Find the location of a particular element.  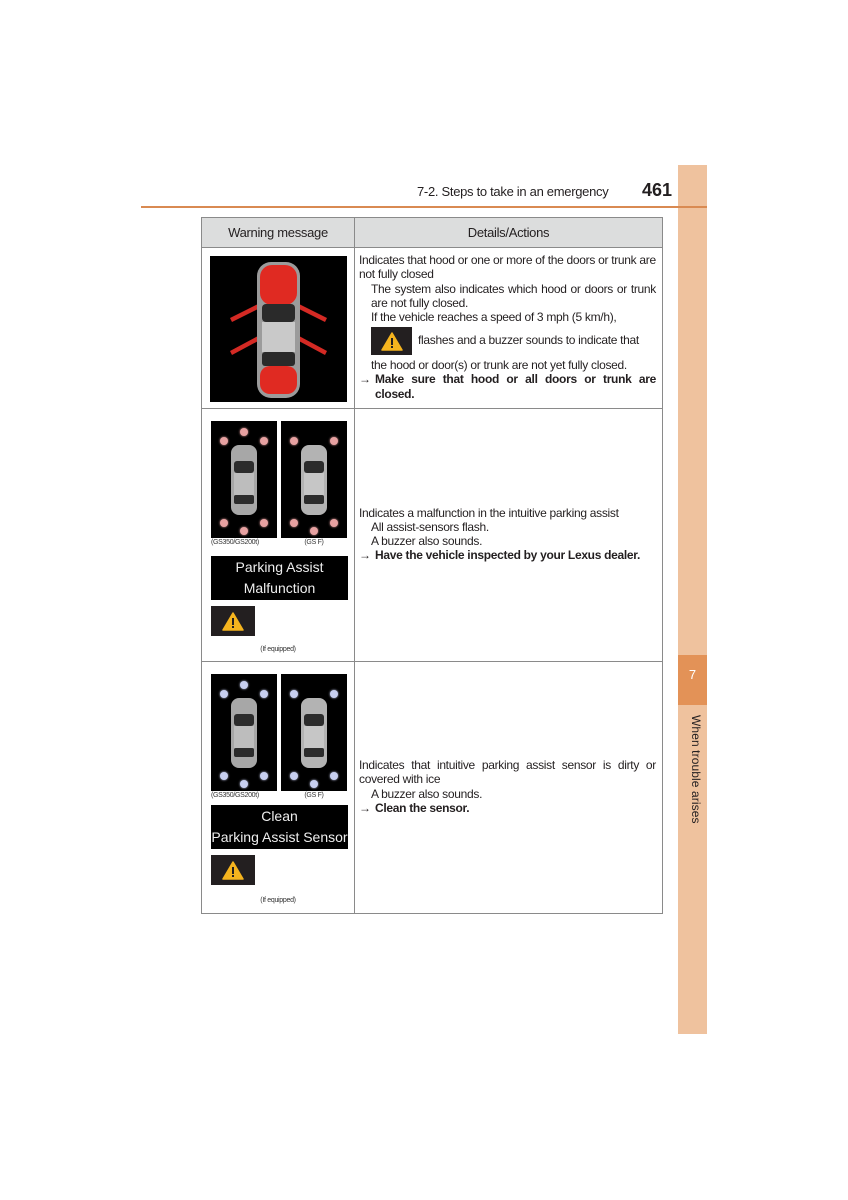

section-title: 7-2. Steps to take in an emergency is located at coordinates (513, 191).